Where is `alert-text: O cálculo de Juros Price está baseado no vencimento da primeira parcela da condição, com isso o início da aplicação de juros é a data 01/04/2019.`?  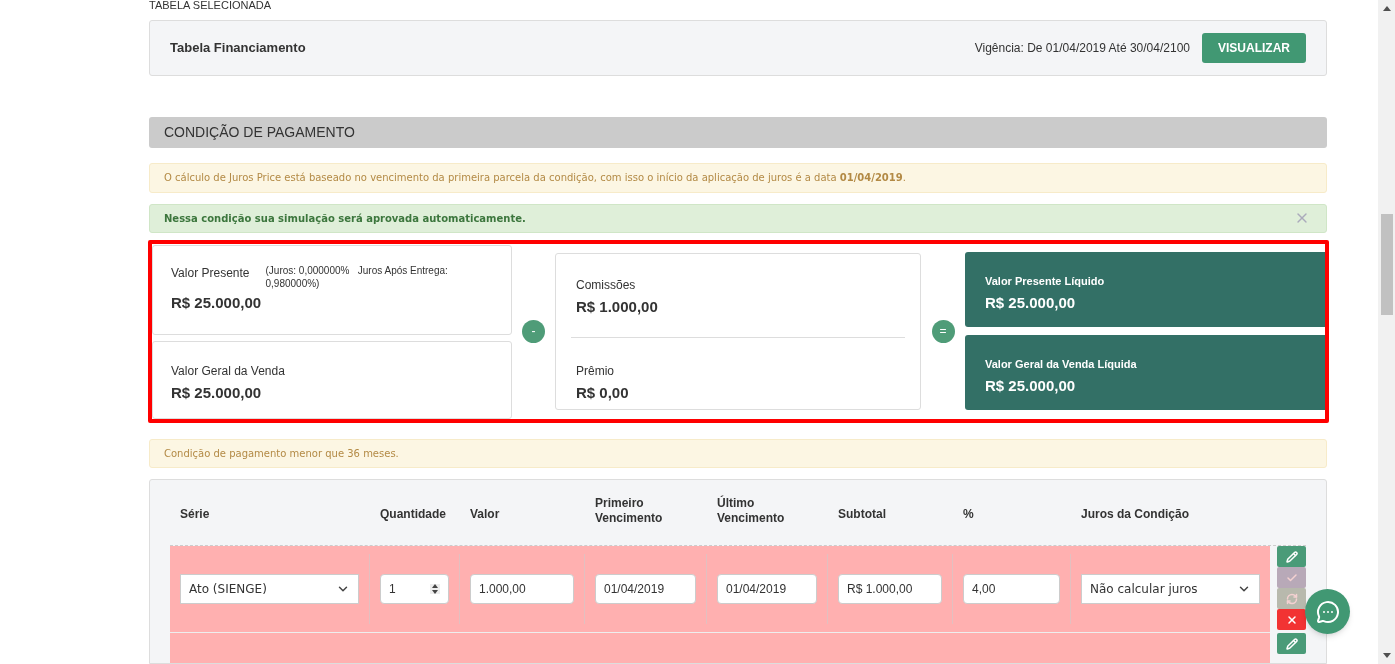 alert-text: O cálculo de Juros Price está baseado no vencimento da primeira parcela da condição, com isso o início da aplicação de juros é a data 01/04/2019. is located at coordinates (535, 178).